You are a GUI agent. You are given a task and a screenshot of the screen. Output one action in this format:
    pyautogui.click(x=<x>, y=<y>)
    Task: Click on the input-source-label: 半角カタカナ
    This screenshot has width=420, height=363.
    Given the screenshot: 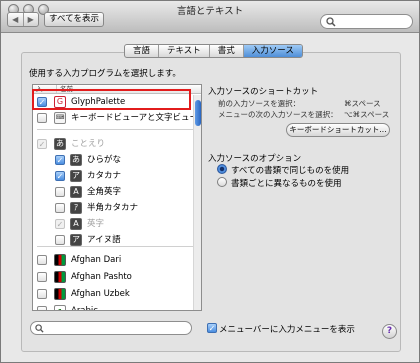 What is the action you would take?
    pyautogui.click(x=113, y=208)
    